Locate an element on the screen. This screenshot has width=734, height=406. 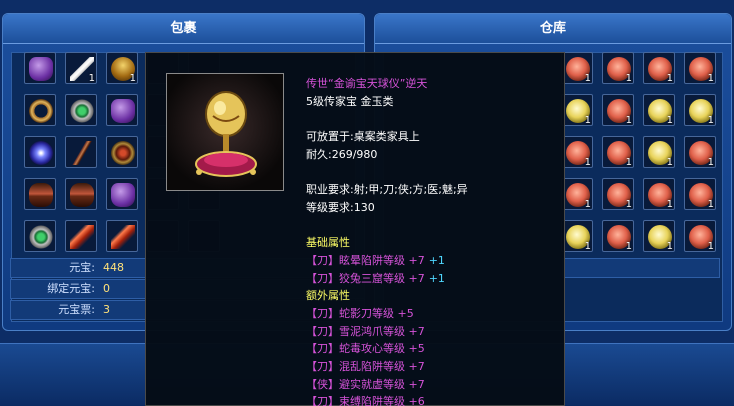
ring-icon is located at coordinates (41, 111).